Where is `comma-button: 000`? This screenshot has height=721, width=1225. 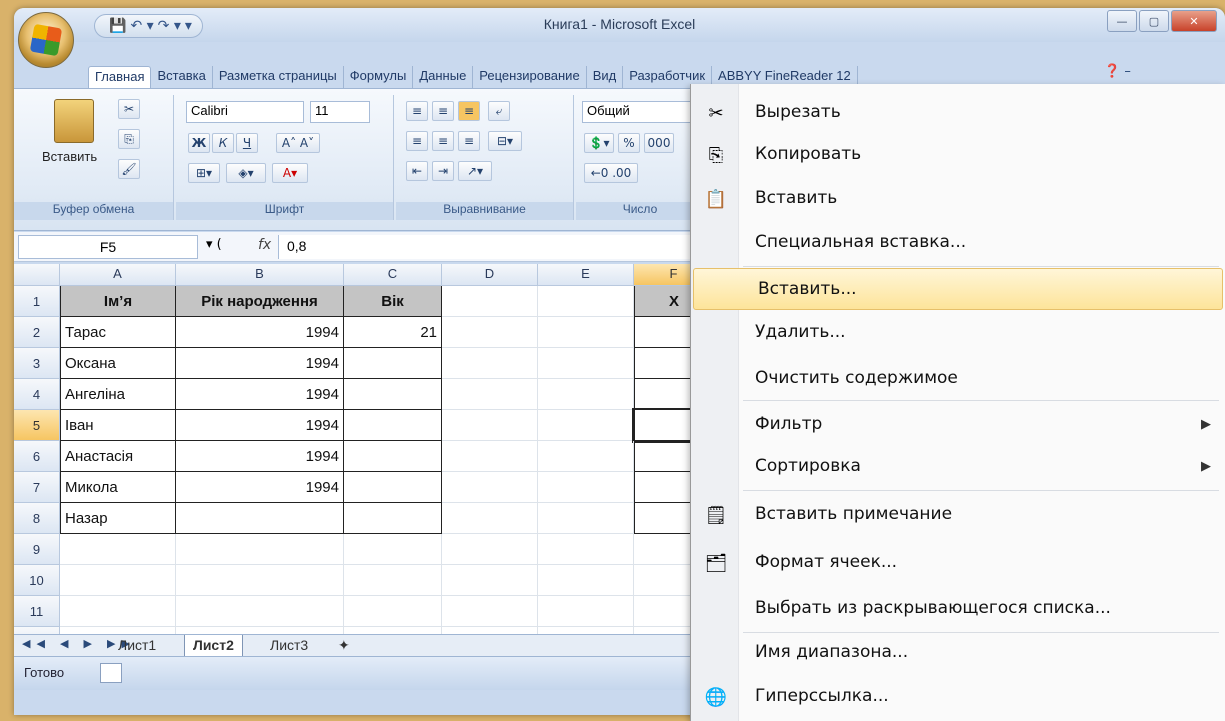 comma-button: 000 is located at coordinates (659, 143).